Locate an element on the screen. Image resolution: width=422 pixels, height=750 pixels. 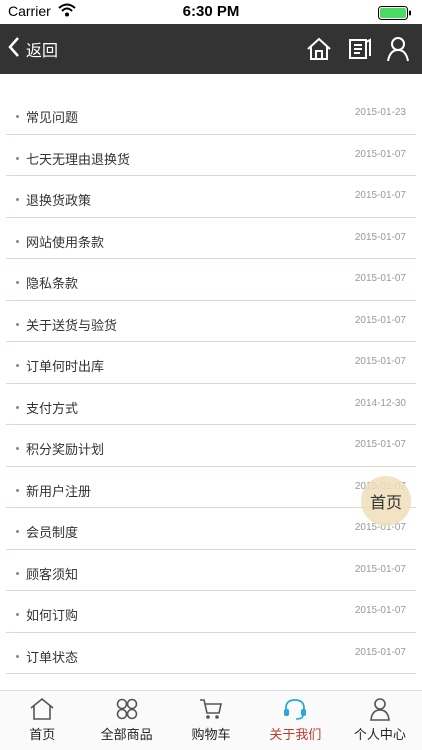
tab-cart: 购物车 is located at coordinates (211, 720).